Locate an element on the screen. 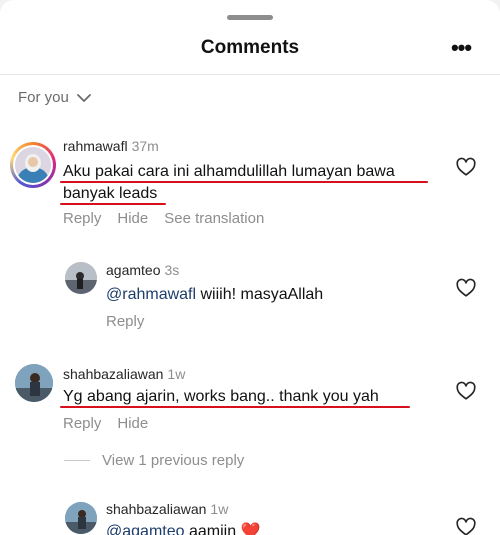 This screenshot has width=500, height=535. comment-time: 3s is located at coordinates (172, 270).